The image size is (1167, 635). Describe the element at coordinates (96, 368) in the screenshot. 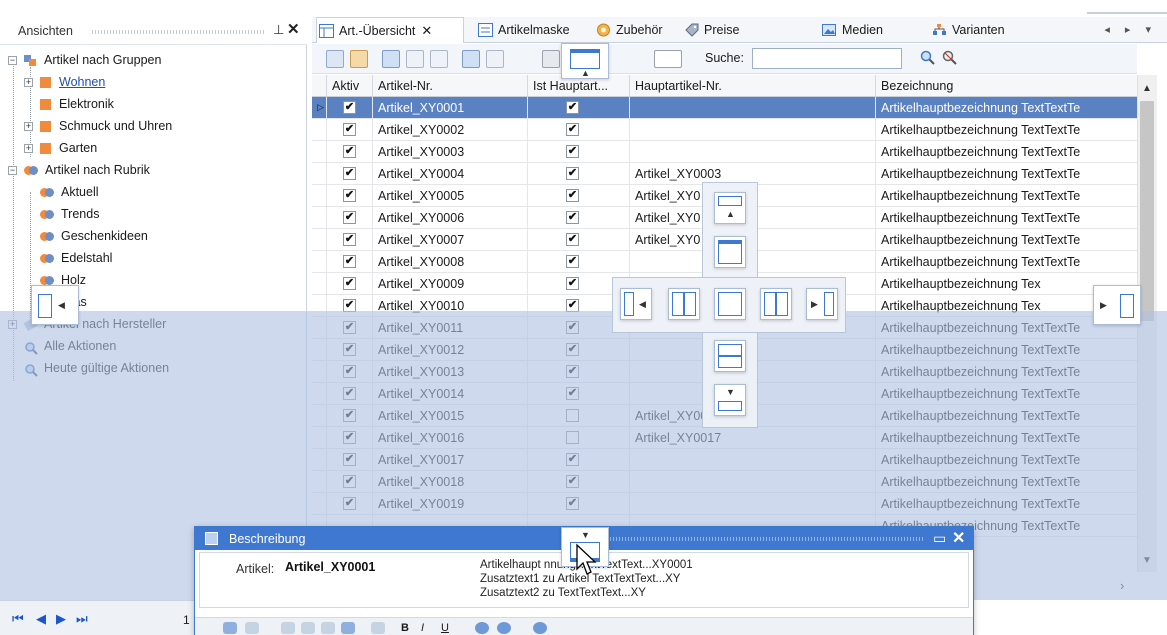

I see `tree-item-heute-gueltige-aktionen: Heute gültige Aktionen` at that location.